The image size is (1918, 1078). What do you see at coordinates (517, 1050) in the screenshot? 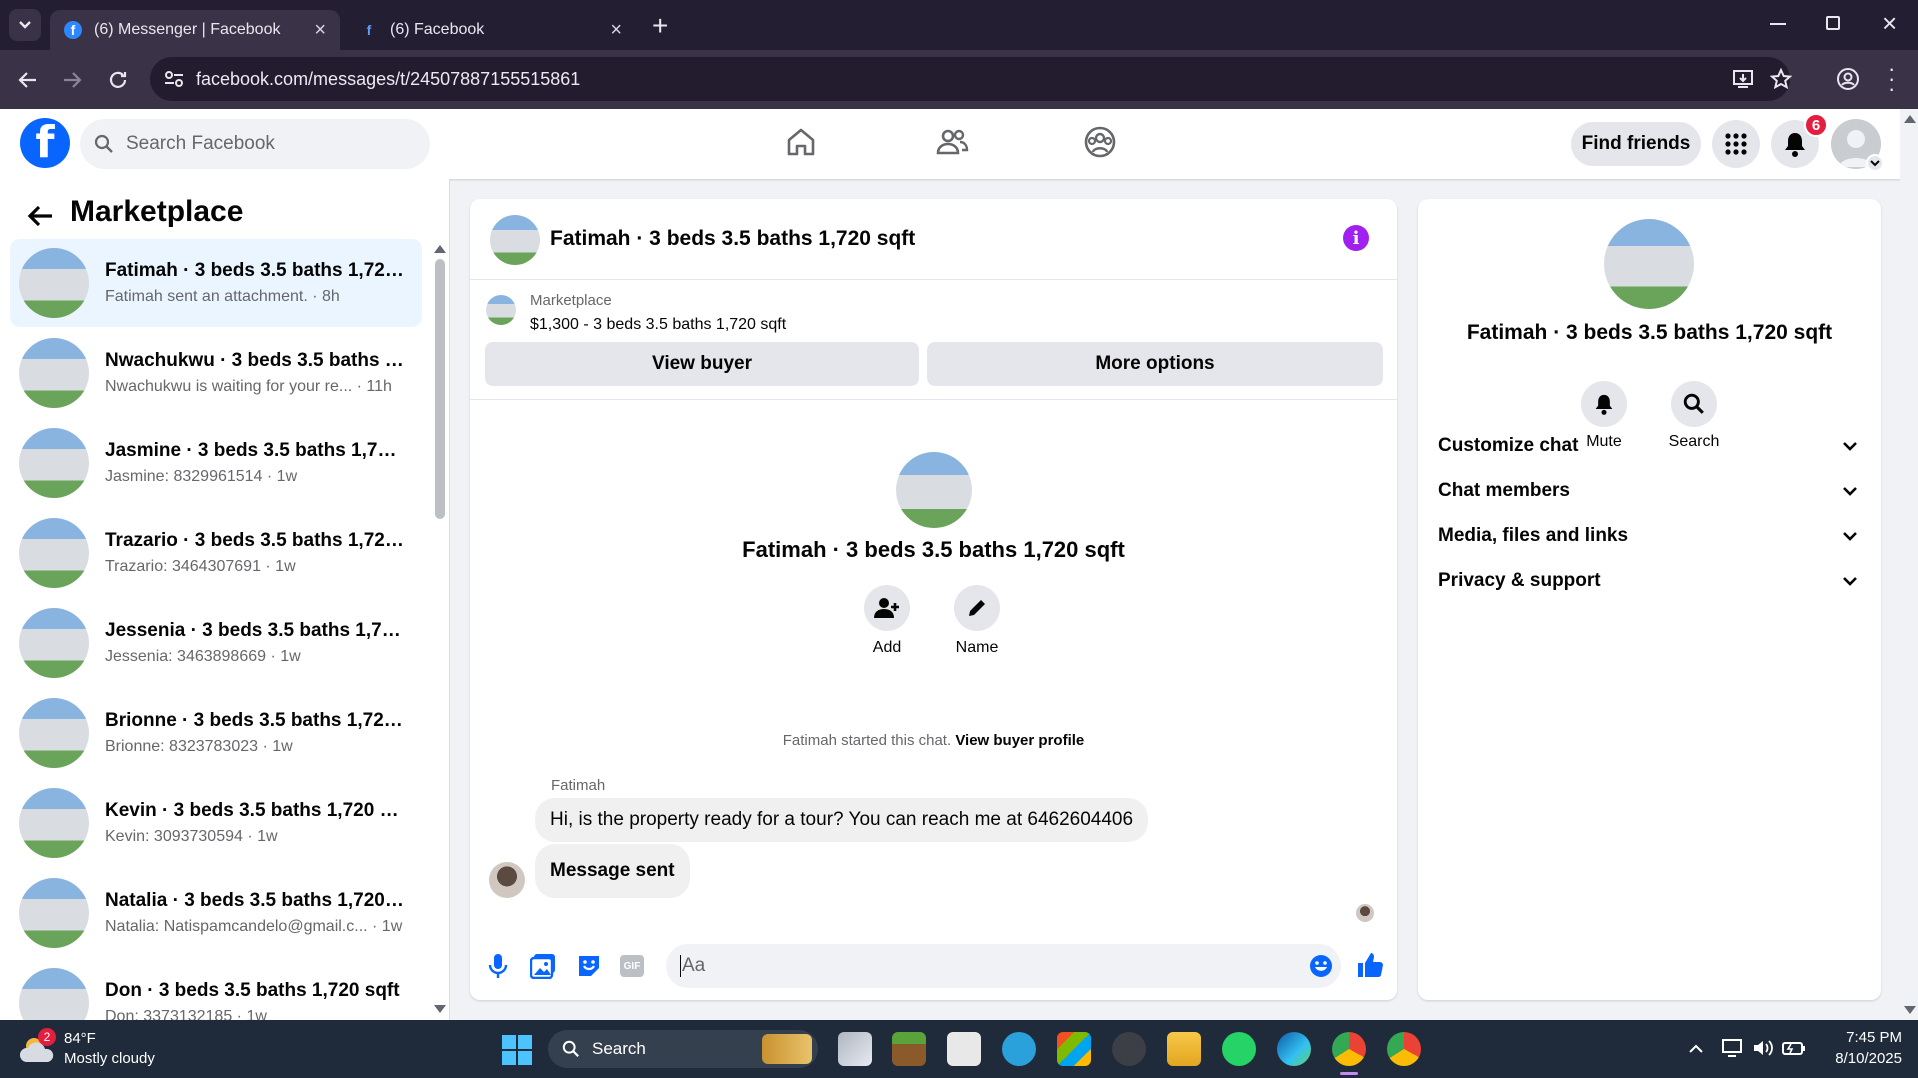
I see `windows-start-icon` at bounding box center [517, 1050].